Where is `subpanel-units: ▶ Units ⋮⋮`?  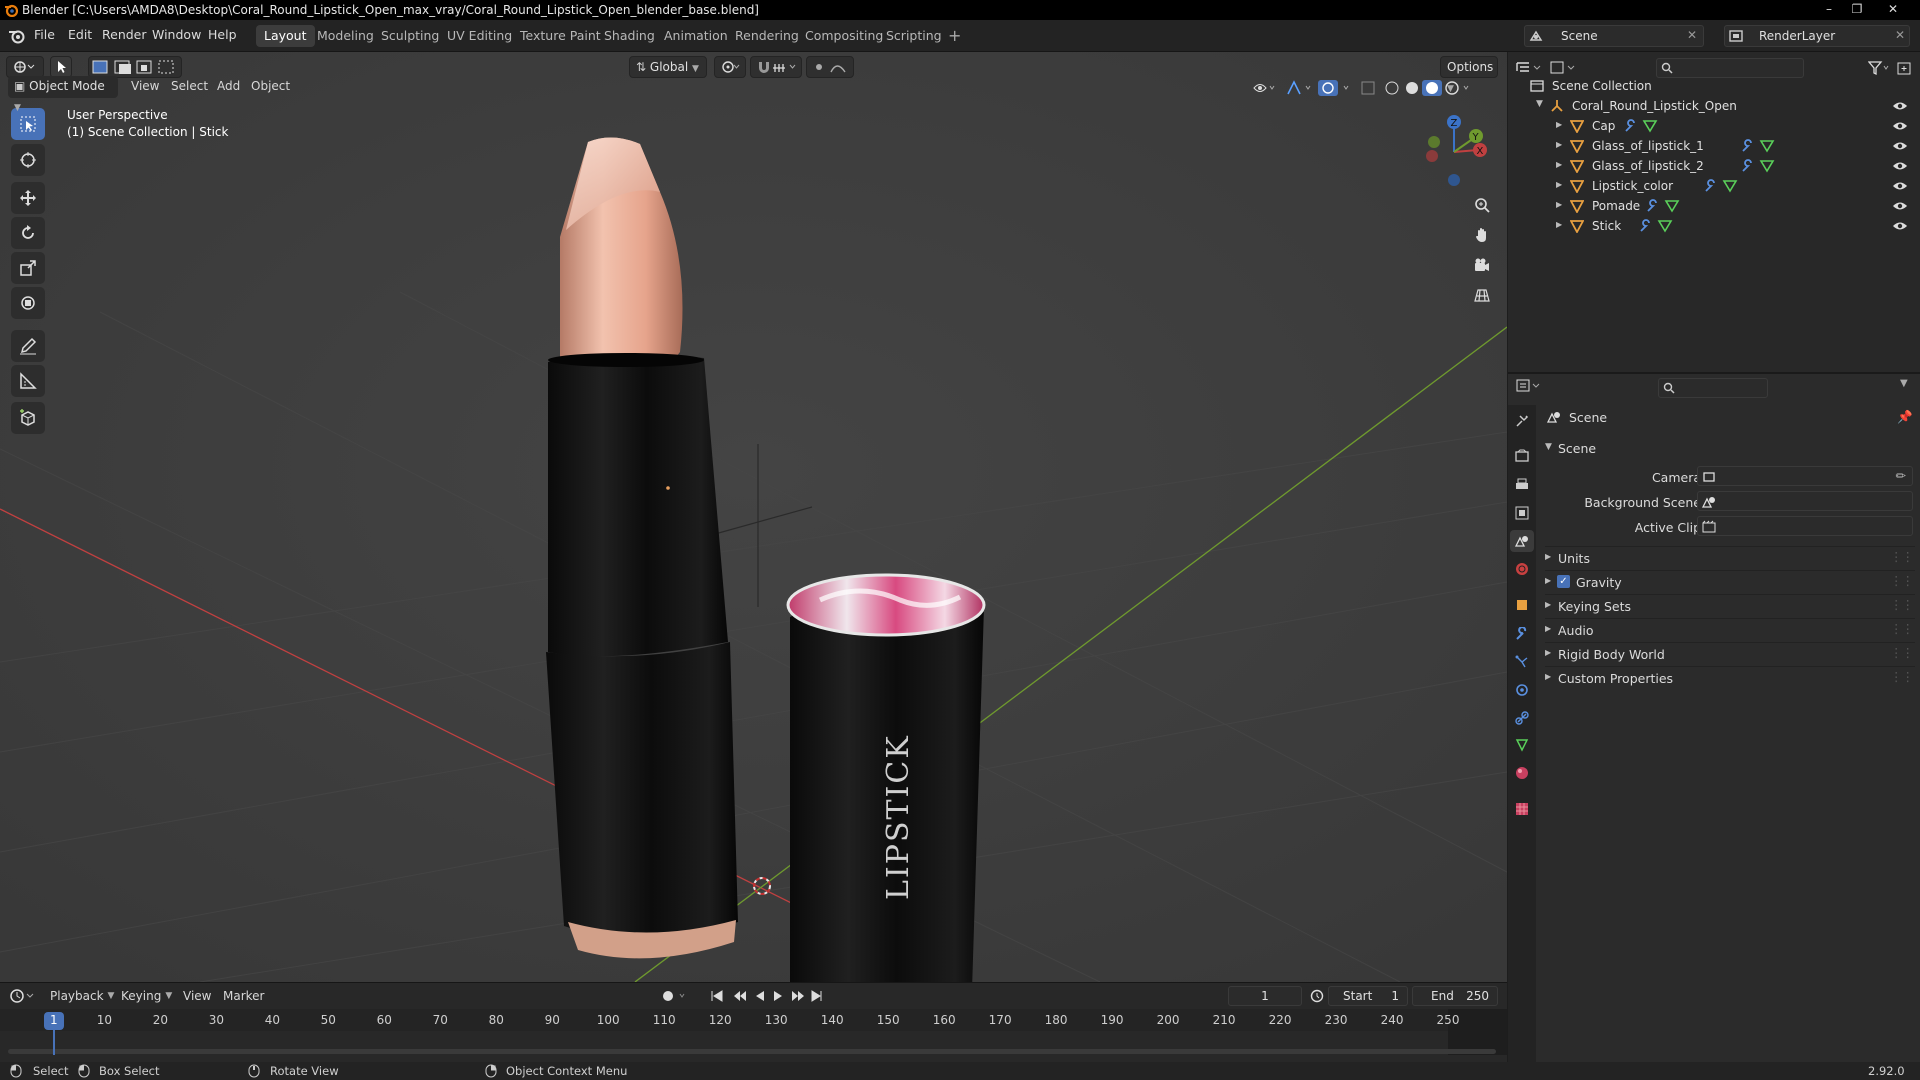
subpanel-units: ▶ Units ⋮⋮ is located at coordinates (1730, 557).